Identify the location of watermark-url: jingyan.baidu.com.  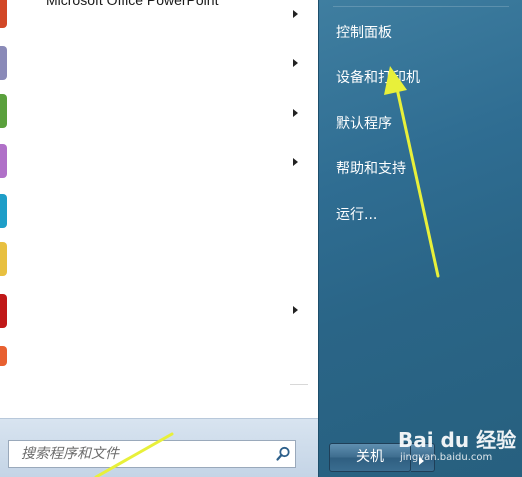
(446, 457).